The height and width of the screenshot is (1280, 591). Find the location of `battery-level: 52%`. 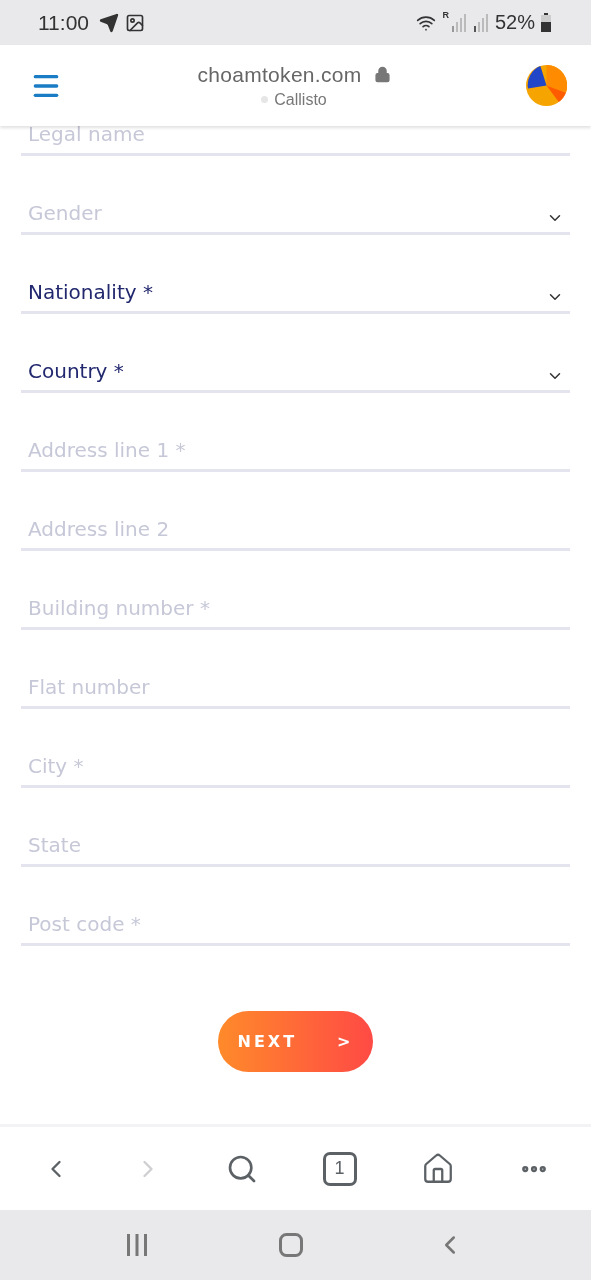

battery-level: 52% is located at coordinates (514, 22).